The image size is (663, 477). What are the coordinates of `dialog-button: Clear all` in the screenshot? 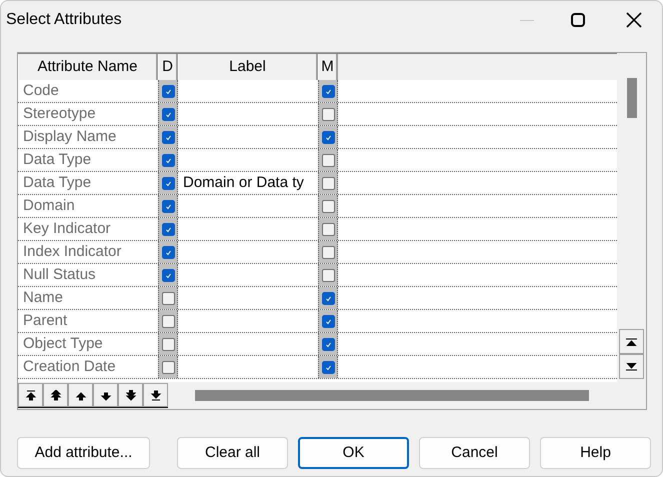 It's located at (232, 453).